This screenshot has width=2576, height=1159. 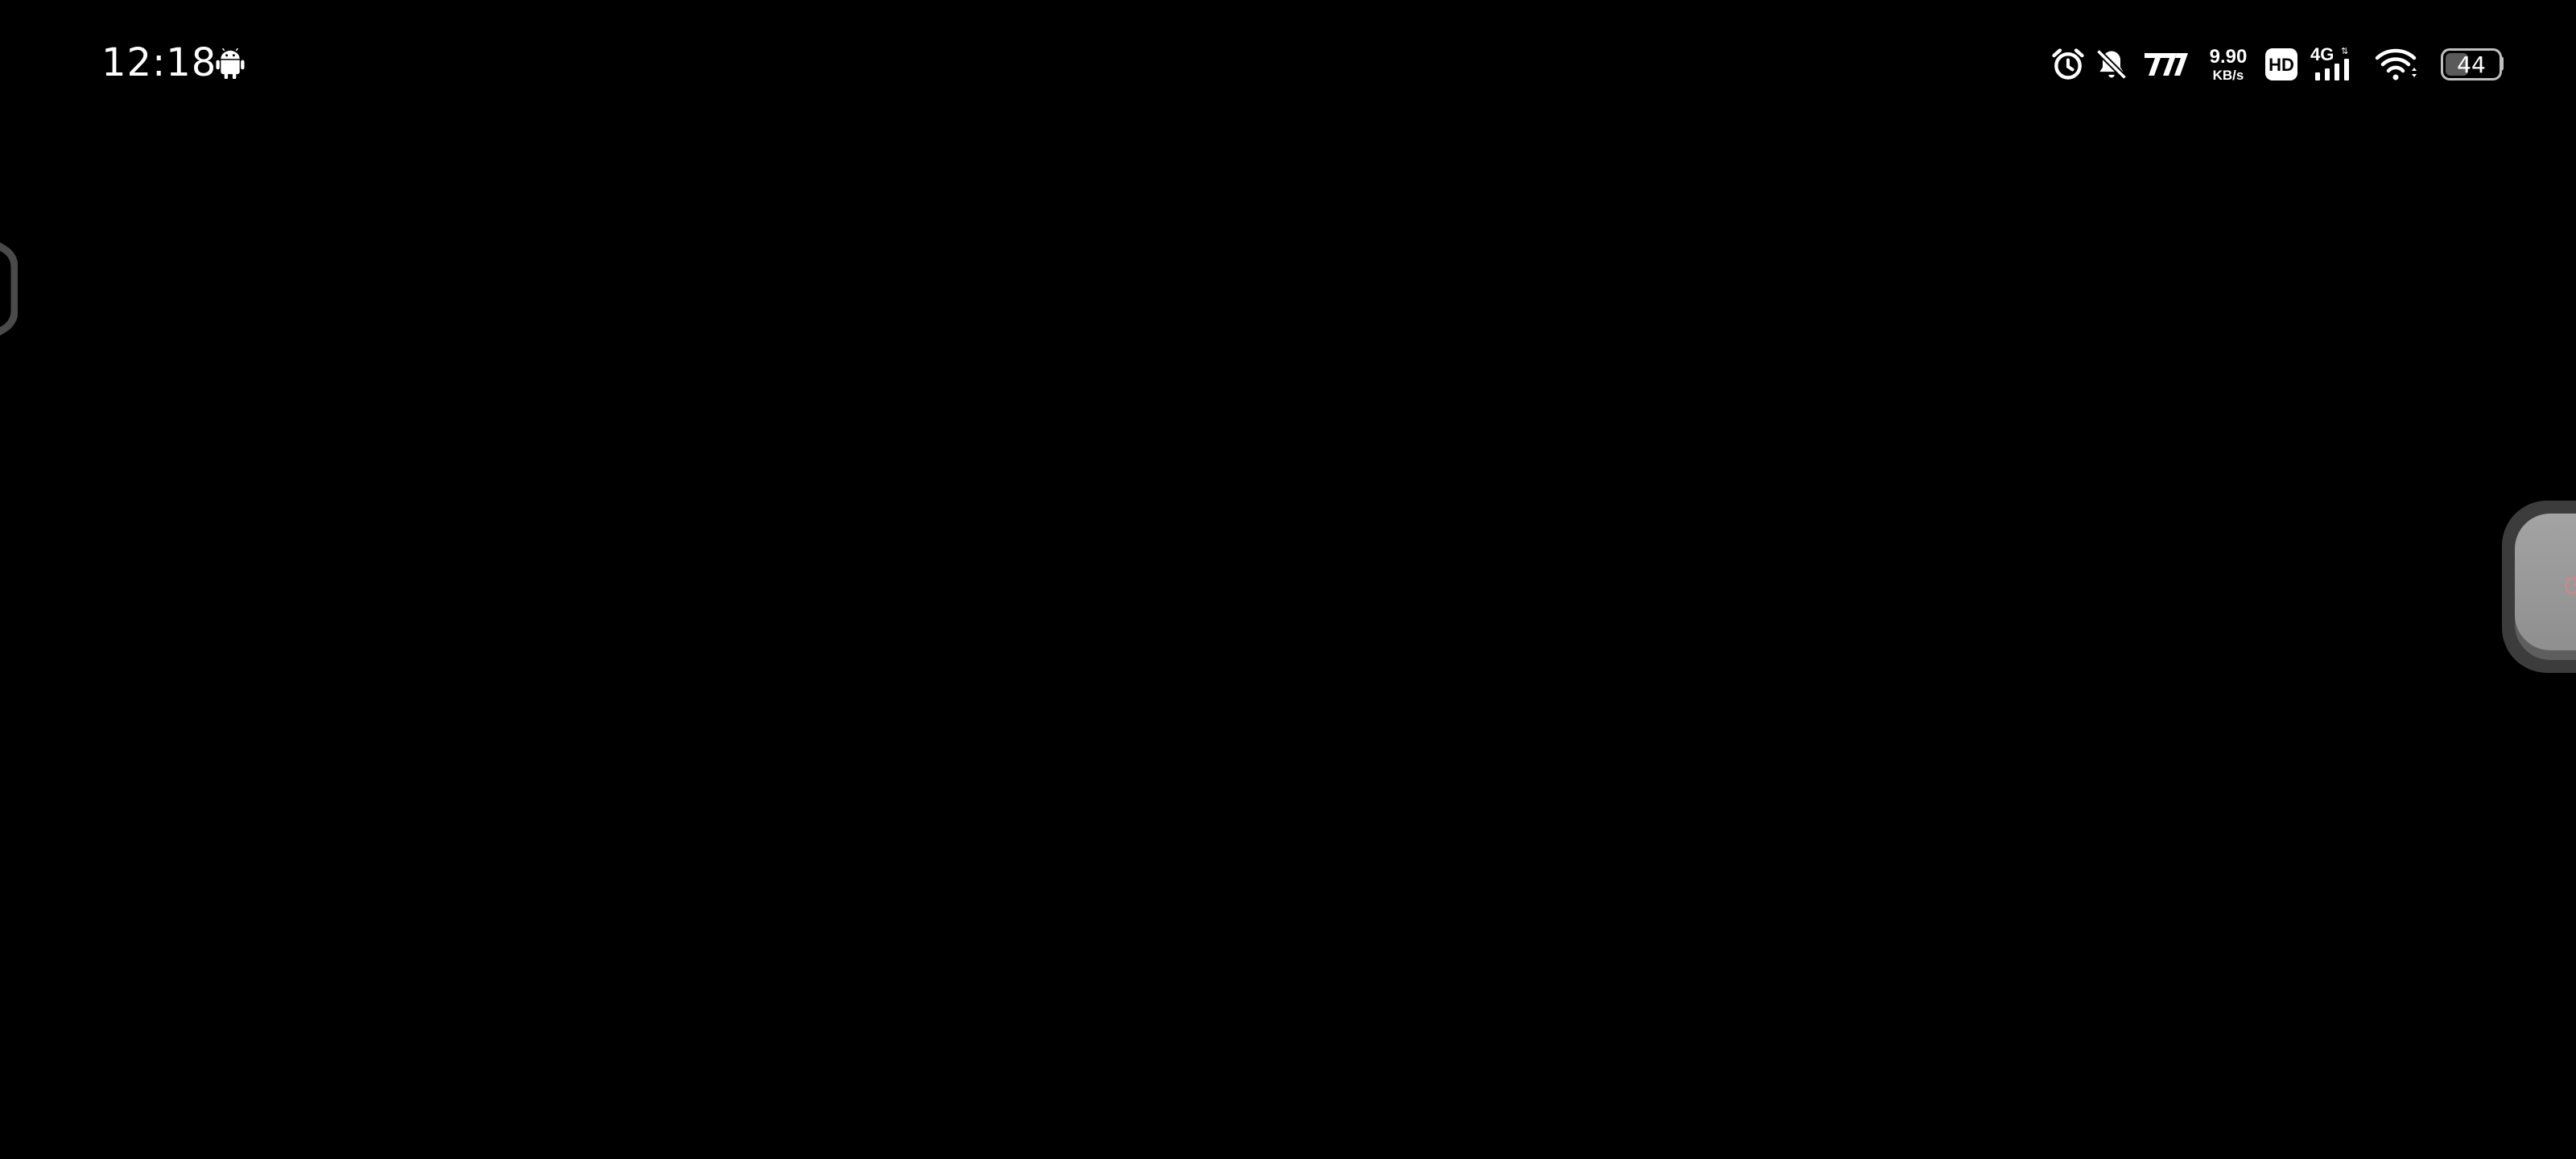 I want to click on battery-body: 44, so click(x=2471, y=64).